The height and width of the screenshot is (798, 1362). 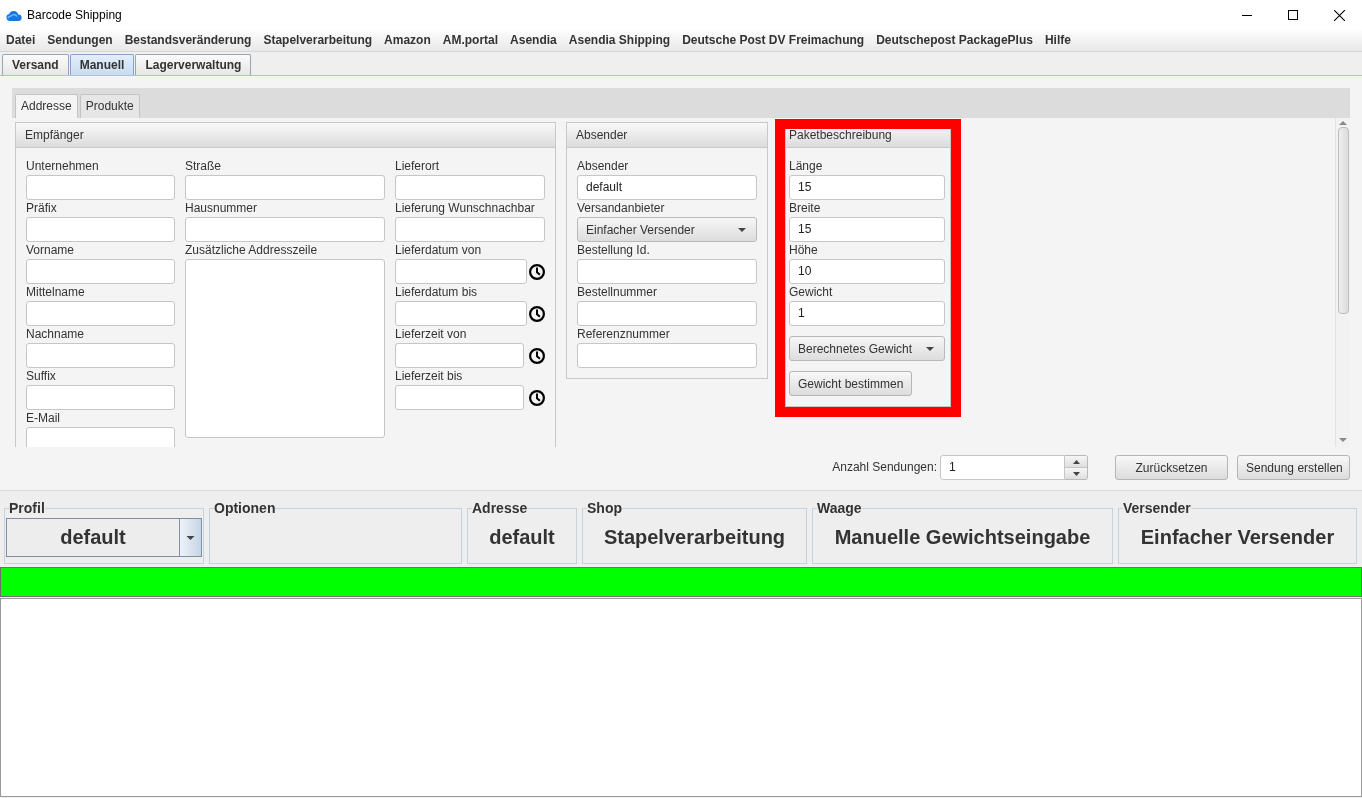 What do you see at coordinates (42, 208) in the screenshot?
I see `field-label: Präfix` at bounding box center [42, 208].